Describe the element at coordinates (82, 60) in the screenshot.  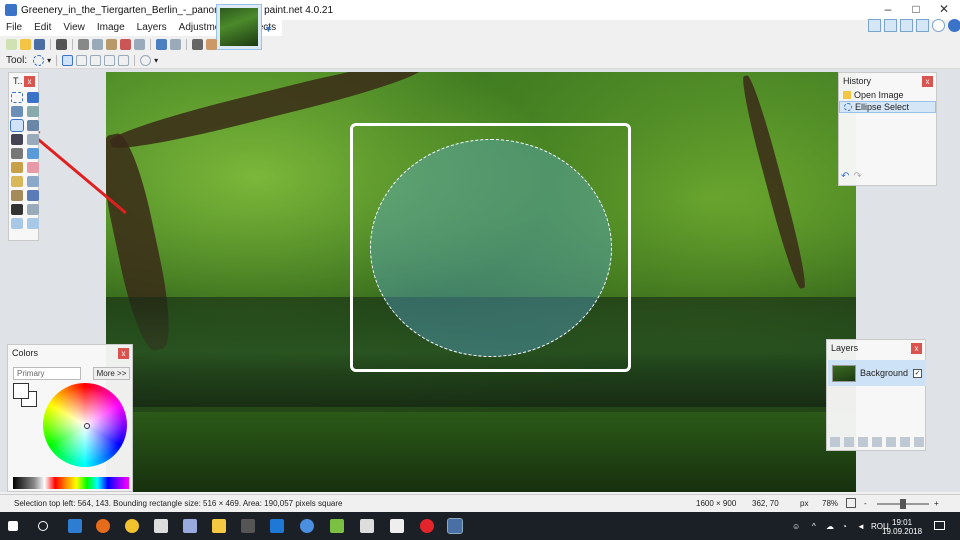
I see `selection-mode-union-icon` at that location.